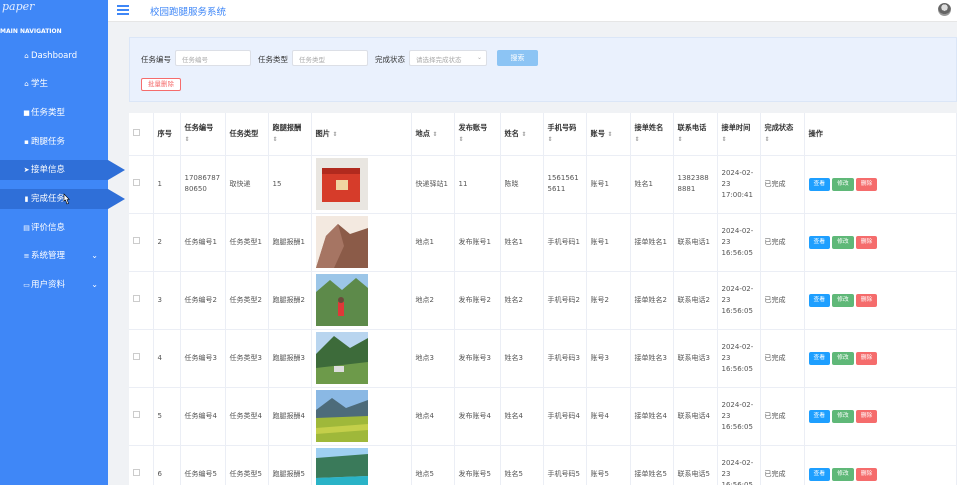 This screenshot has width=957, height=485. Describe the element at coordinates (608, 465) in the screenshot. I see `cell-account: 账号5` at that location.